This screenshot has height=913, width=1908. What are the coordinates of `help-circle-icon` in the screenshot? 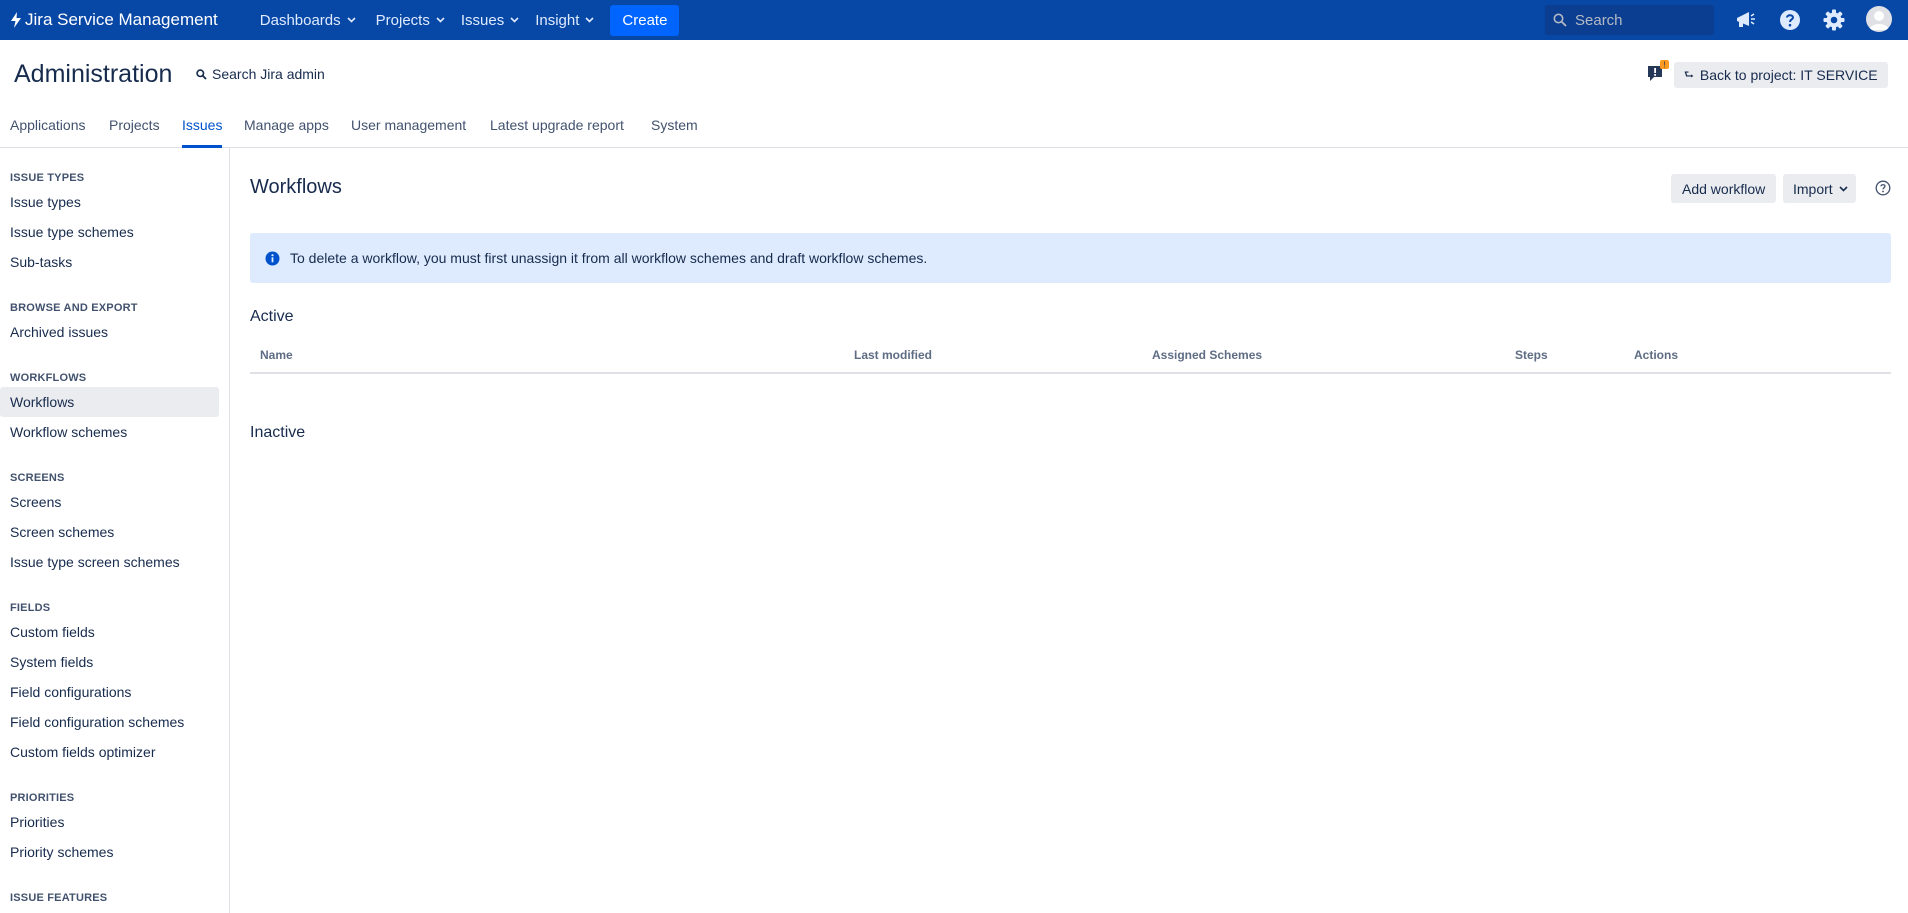 It's located at (1883, 188).